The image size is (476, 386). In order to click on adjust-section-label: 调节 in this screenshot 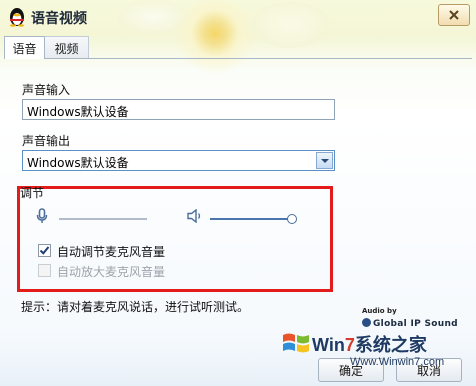, I will do `click(32, 193)`.